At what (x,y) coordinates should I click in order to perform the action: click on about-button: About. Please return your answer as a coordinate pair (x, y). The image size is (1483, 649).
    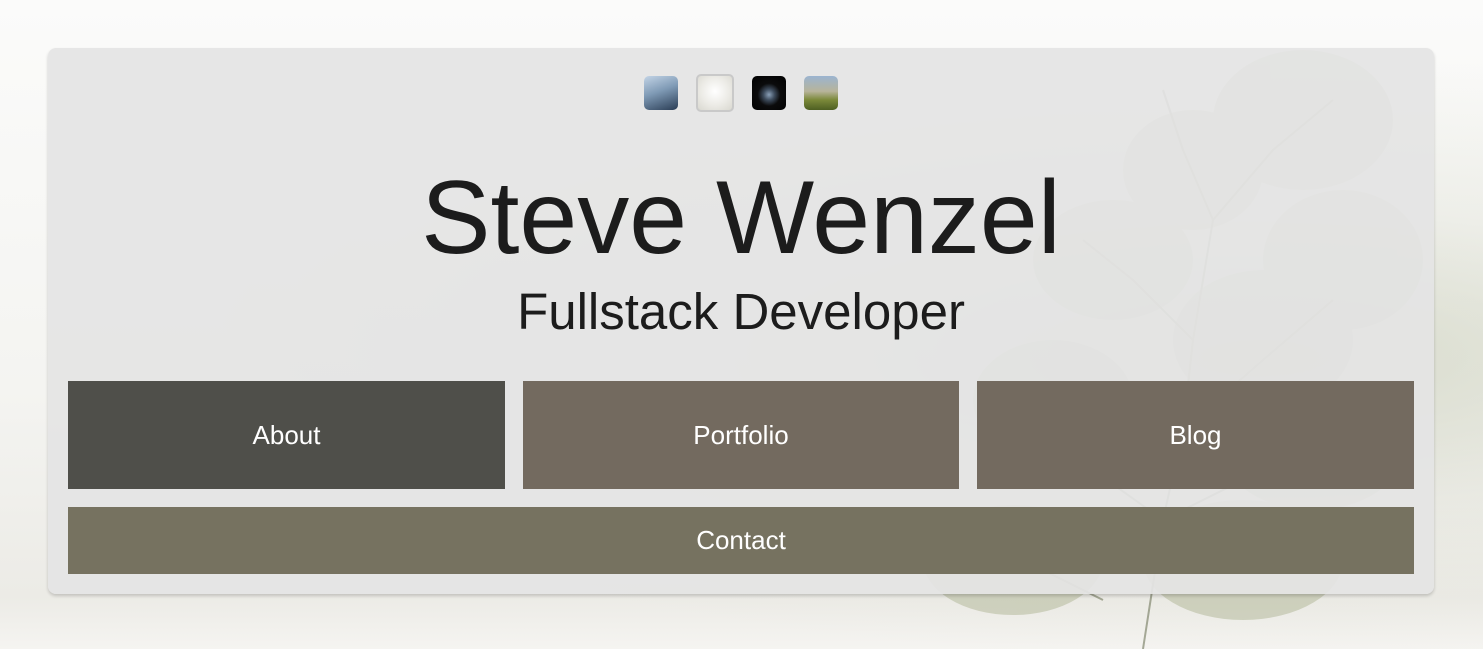
    Looking at the image, I should click on (286, 435).